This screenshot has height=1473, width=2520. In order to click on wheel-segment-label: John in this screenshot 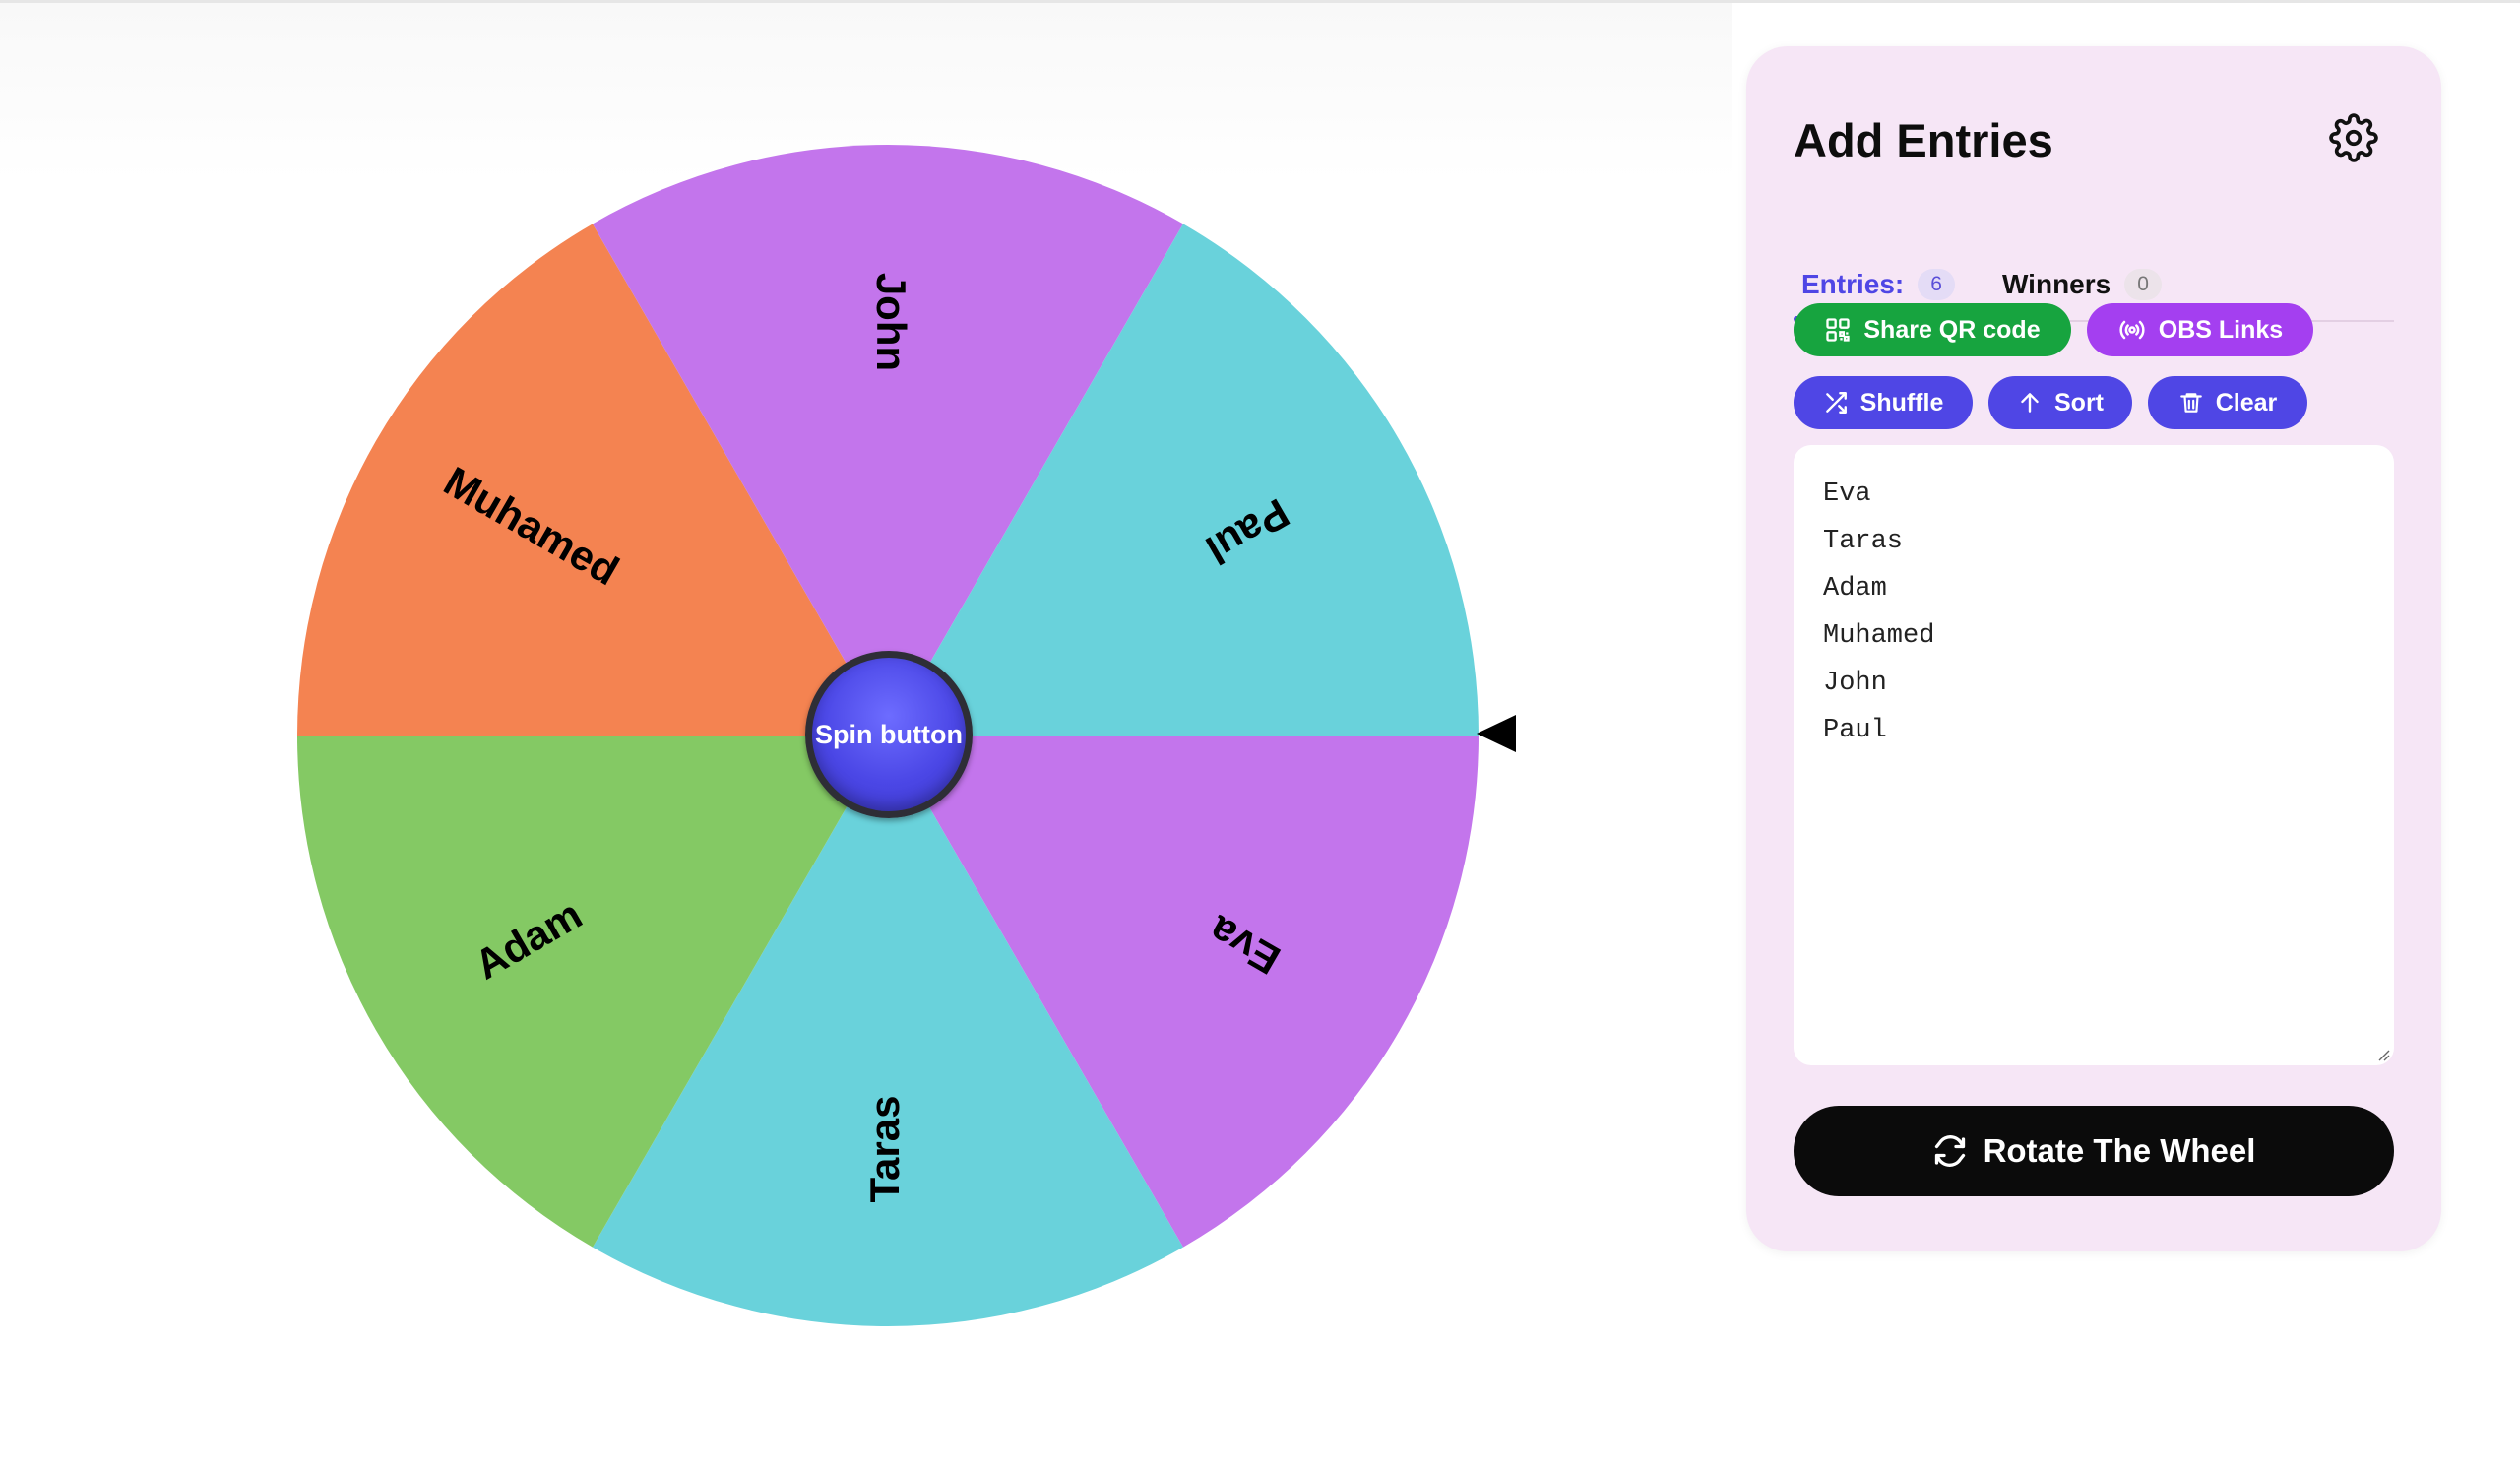, I will do `click(891, 322)`.